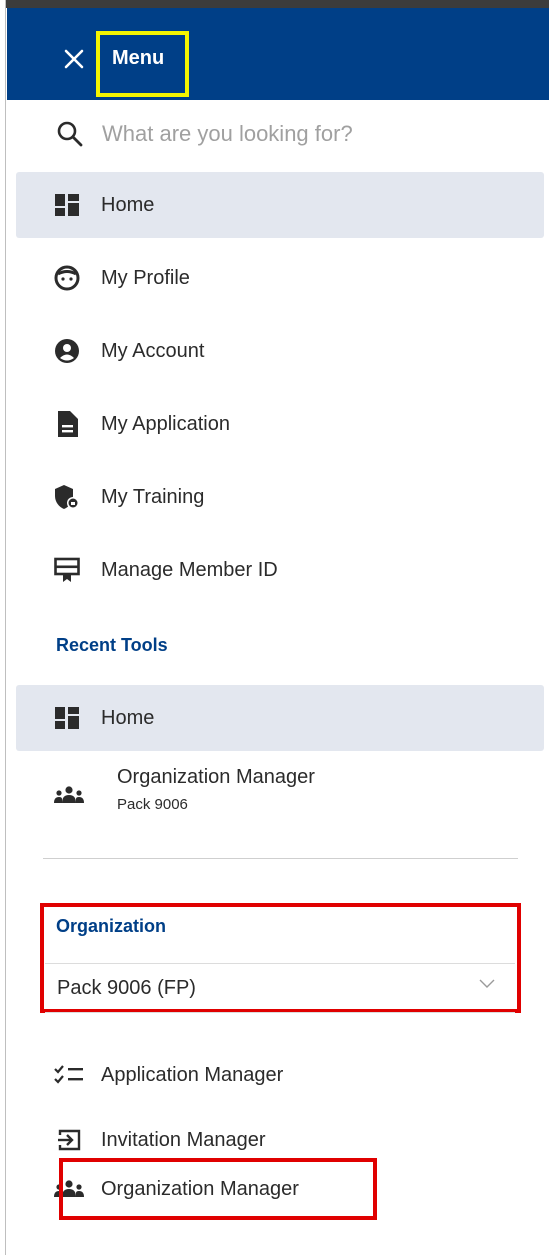 The height and width of the screenshot is (1255, 549). What do you see at coordinates (128, 204) in the screenshot?
I see `nav-item-label: Home` at bounding box center [128, 204].